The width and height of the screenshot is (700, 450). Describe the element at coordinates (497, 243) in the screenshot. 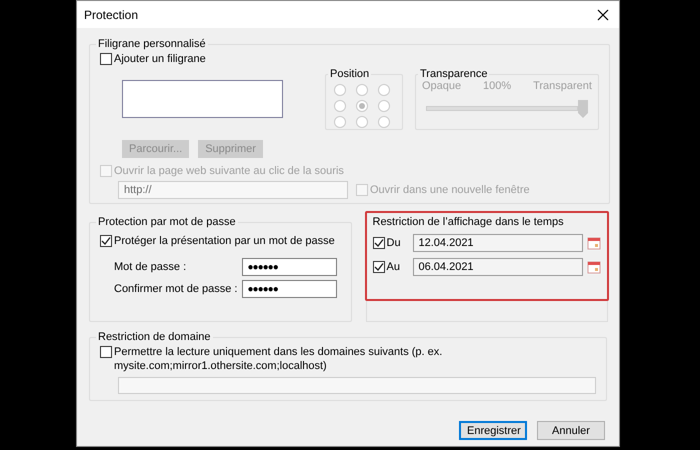

I see `date-field: 12.04.2021` at that location.